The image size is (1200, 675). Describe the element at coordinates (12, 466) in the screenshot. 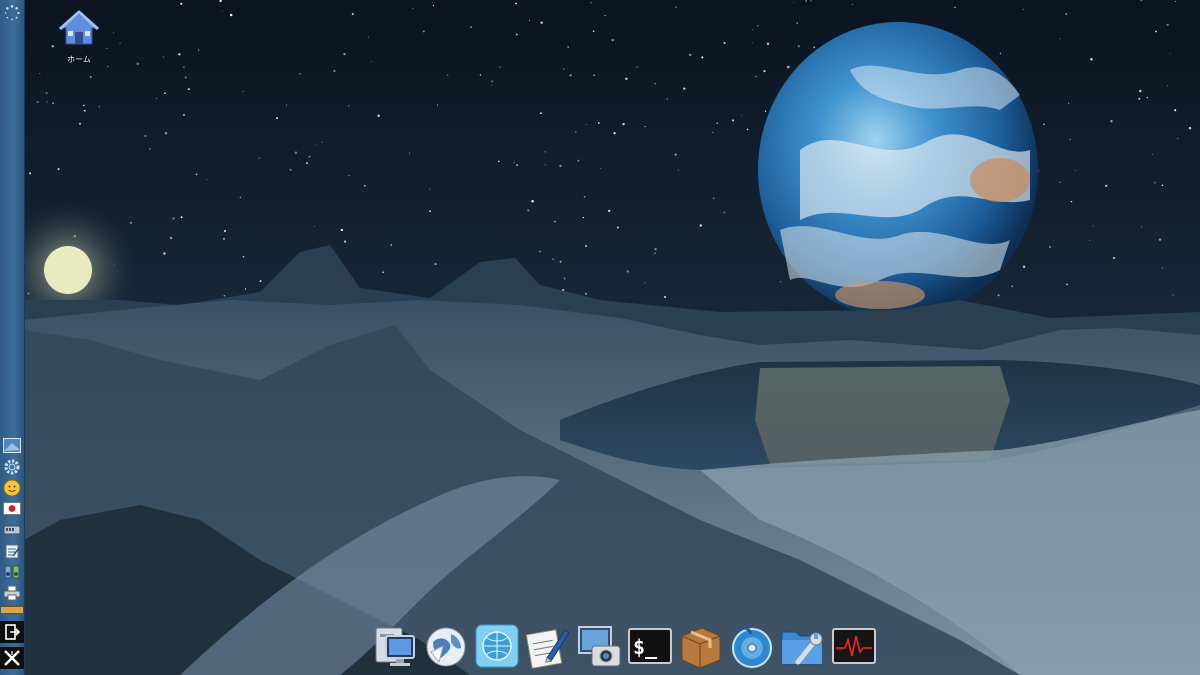

I see `gear-icon` at that location.